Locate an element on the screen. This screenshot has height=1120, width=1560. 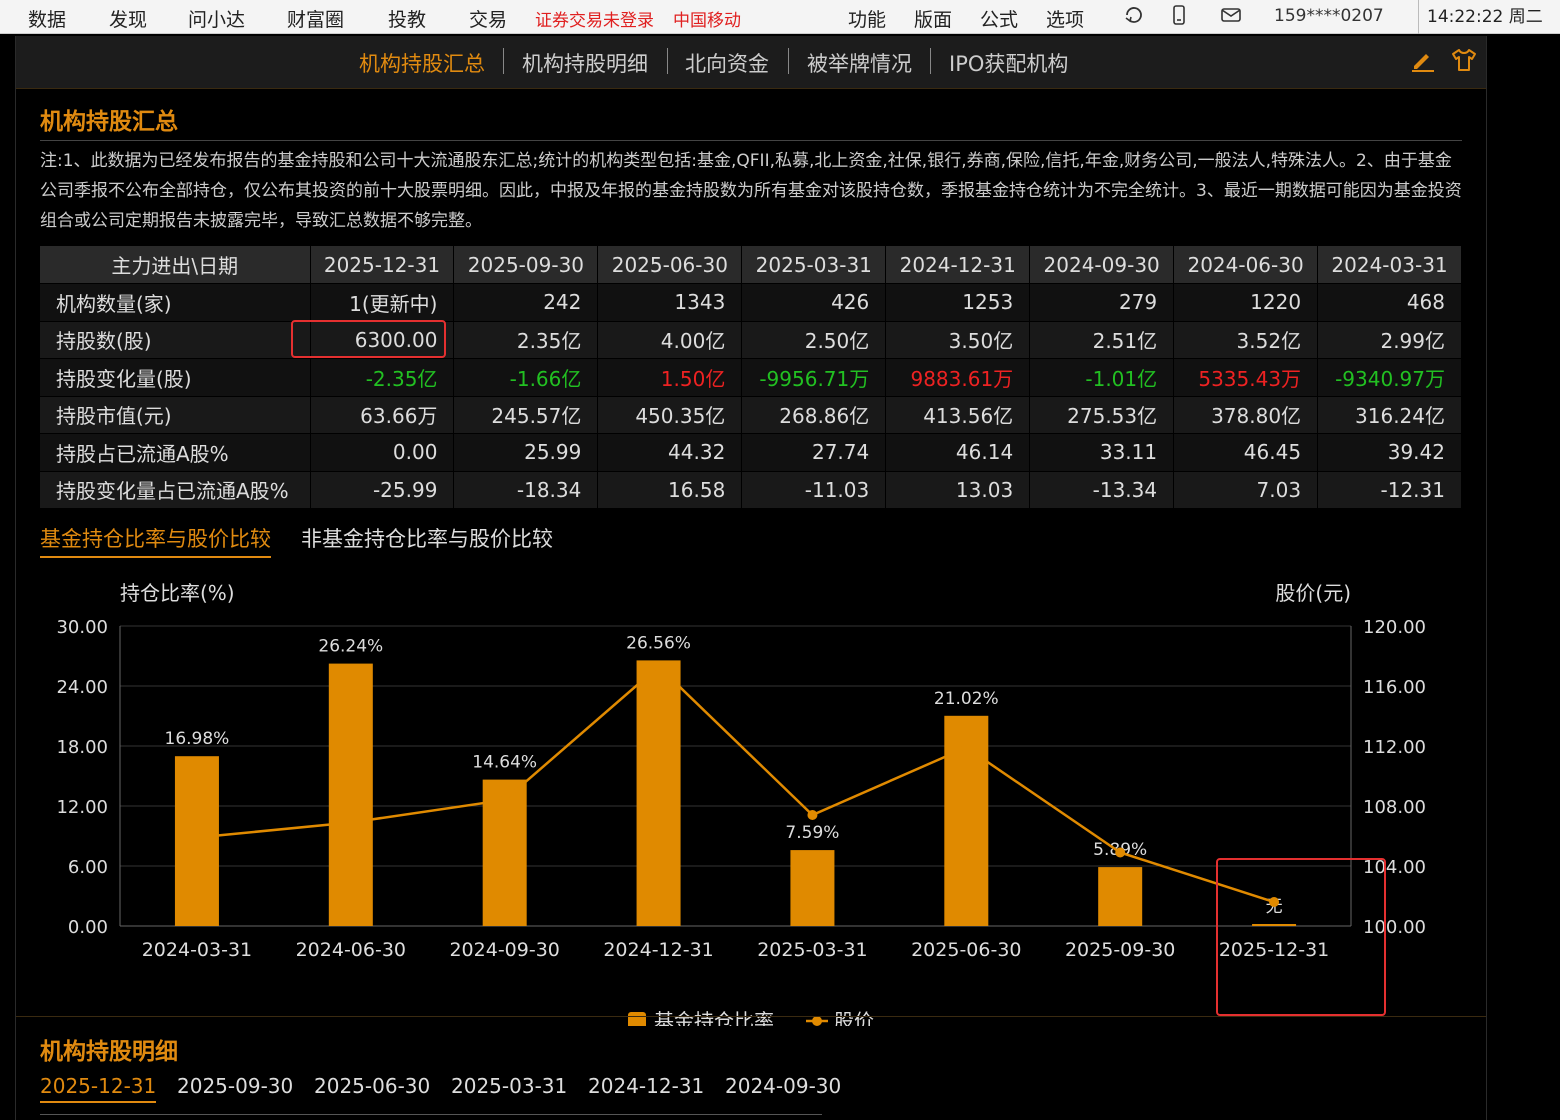
tab-institution-summary: 机构持股汇总 is located at coordinates (422, 63).